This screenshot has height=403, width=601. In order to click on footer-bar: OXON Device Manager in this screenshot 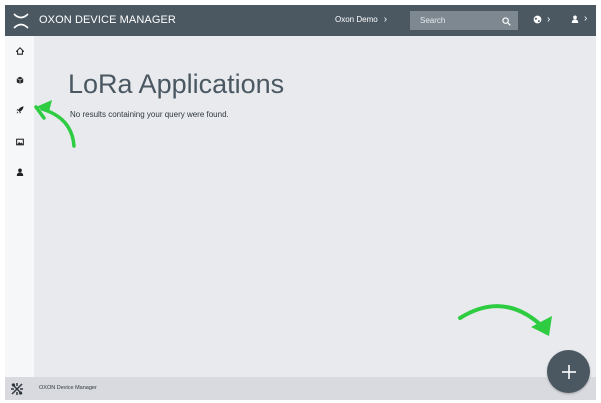, I will do `click(300, 388)`.